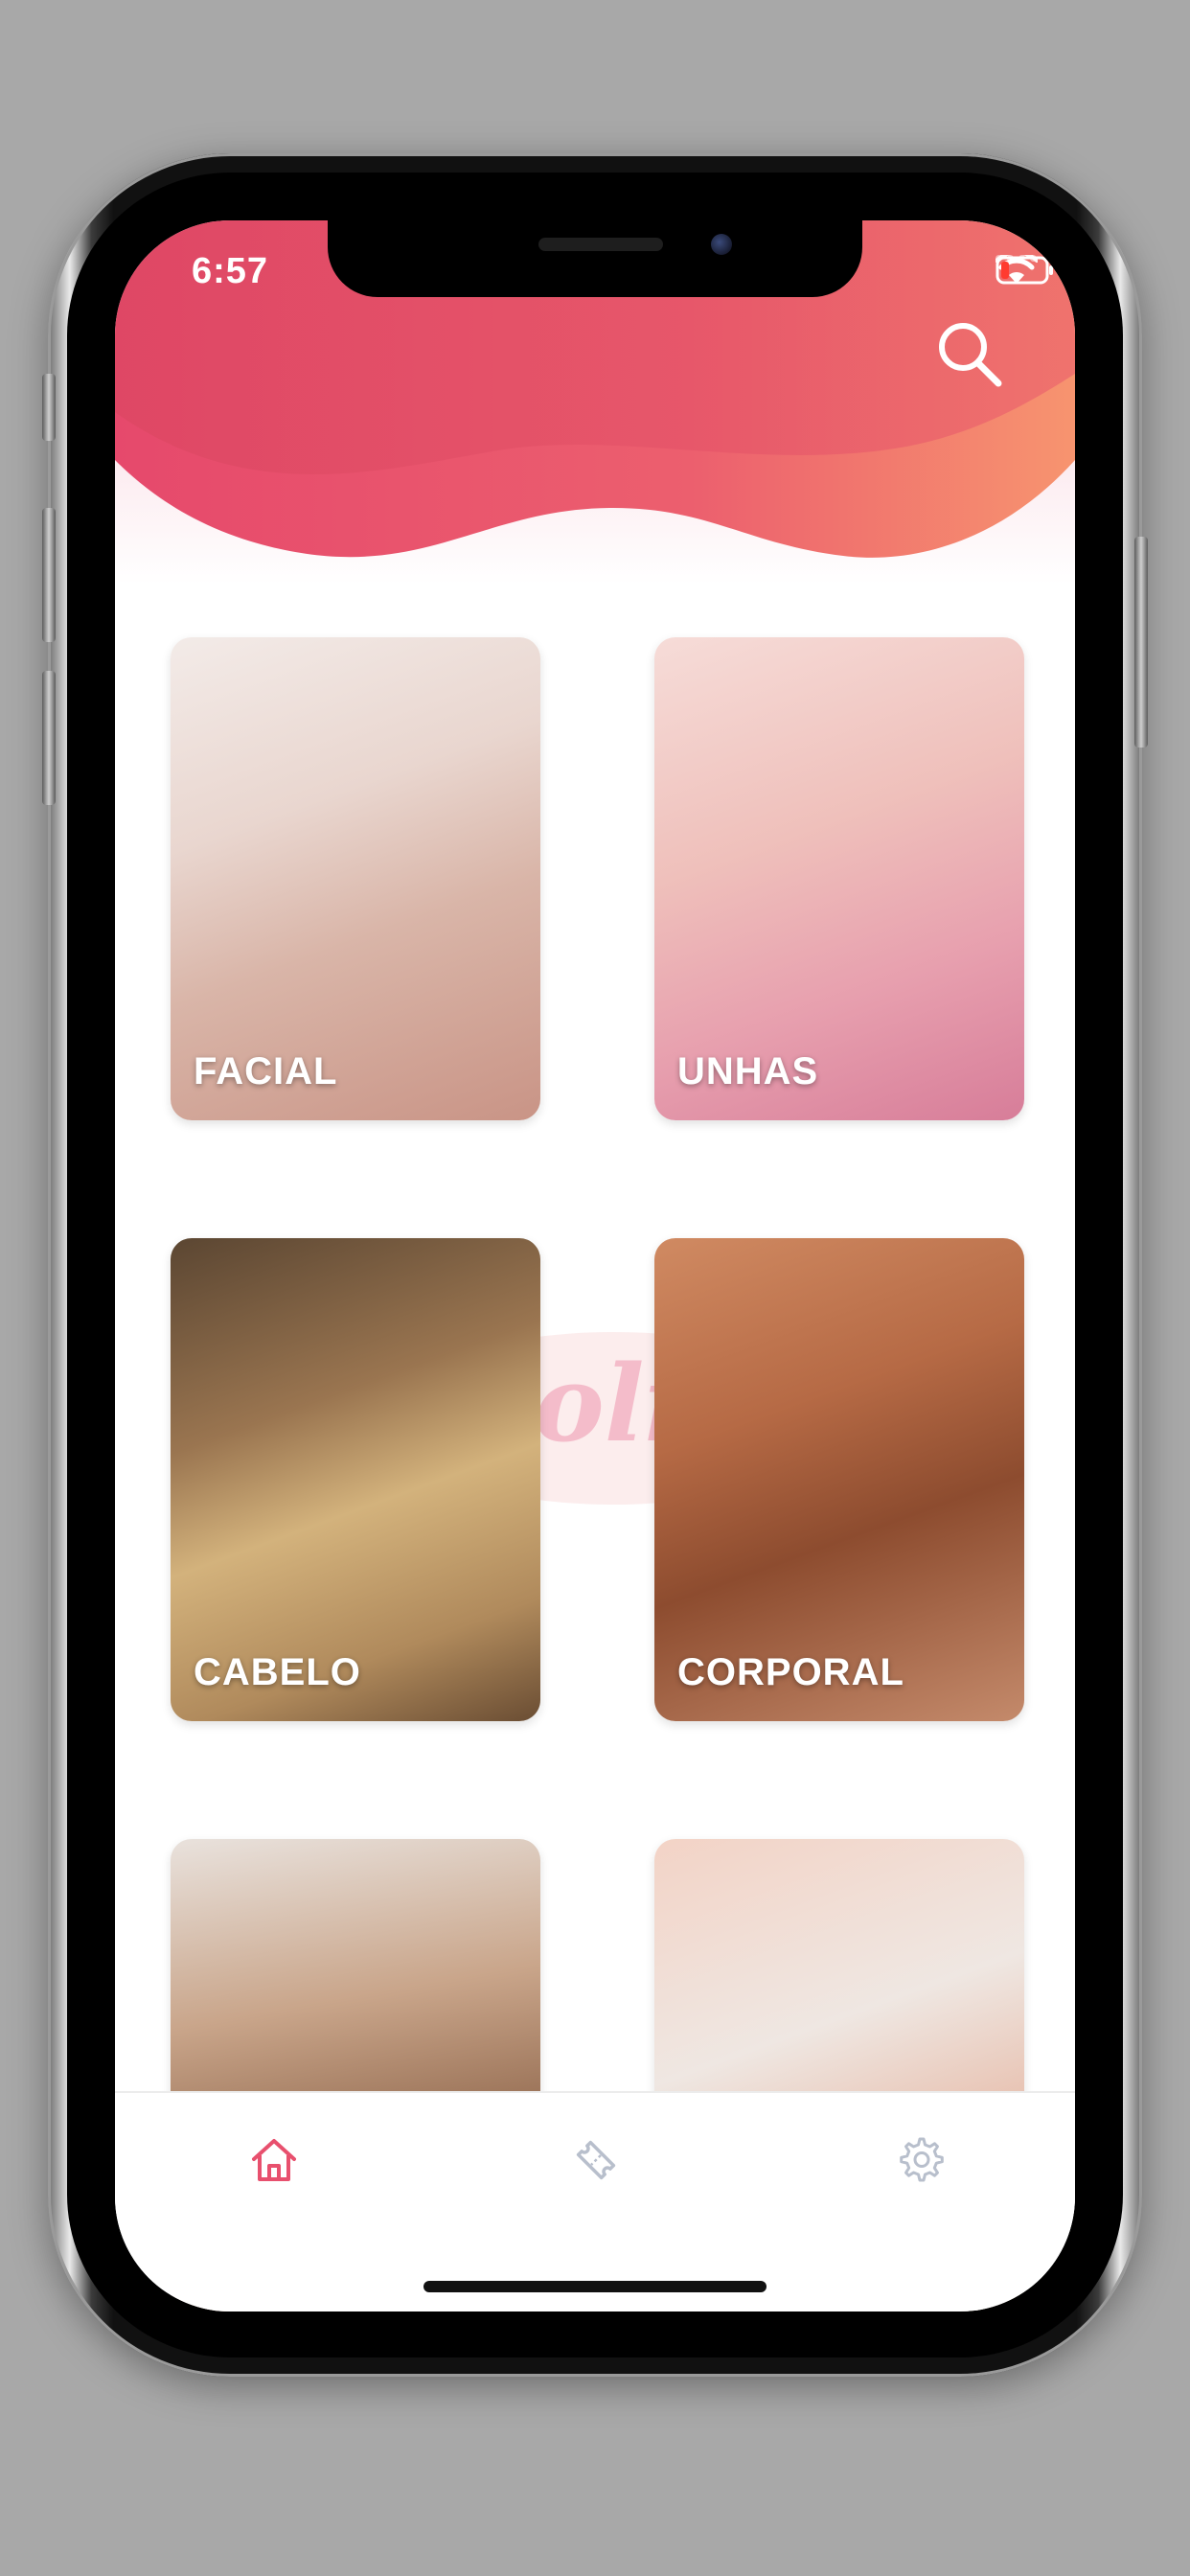  I want to click on status-icons, so click(1024, 270).